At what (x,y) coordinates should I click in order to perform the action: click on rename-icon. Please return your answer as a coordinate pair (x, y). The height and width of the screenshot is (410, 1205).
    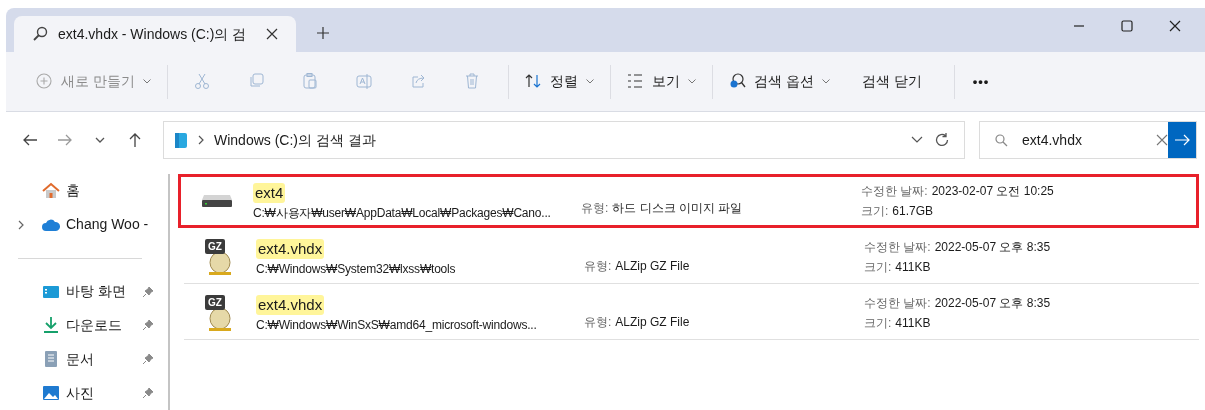
    Looking at the image, I should click on (365, 81).